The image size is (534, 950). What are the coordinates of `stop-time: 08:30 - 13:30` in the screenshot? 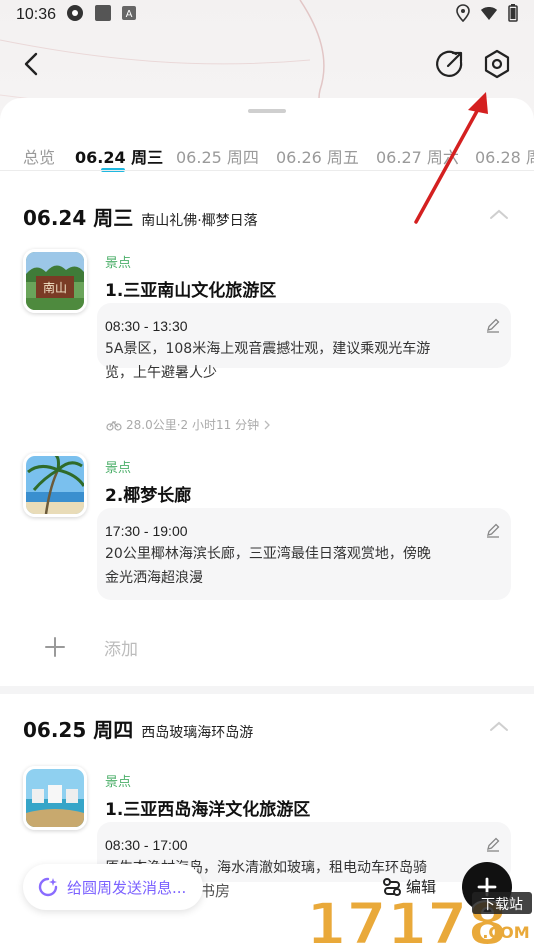 It's located at (146, 326).